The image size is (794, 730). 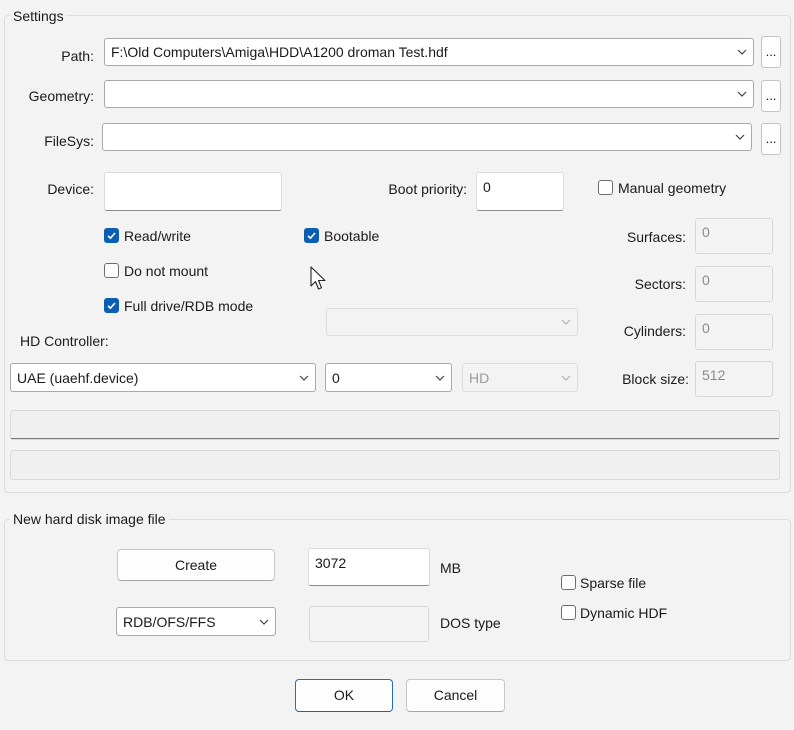 I want to click on cancel-button: Cancel, so click(x=455, y=695).